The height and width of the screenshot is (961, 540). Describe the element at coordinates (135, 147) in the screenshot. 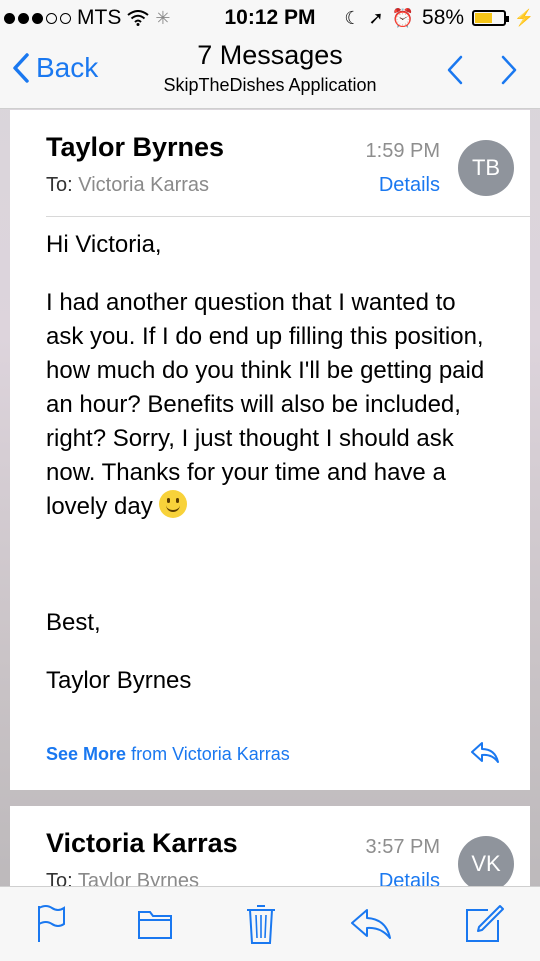

I see `sender-name: Taylor Byrnes` at that location.